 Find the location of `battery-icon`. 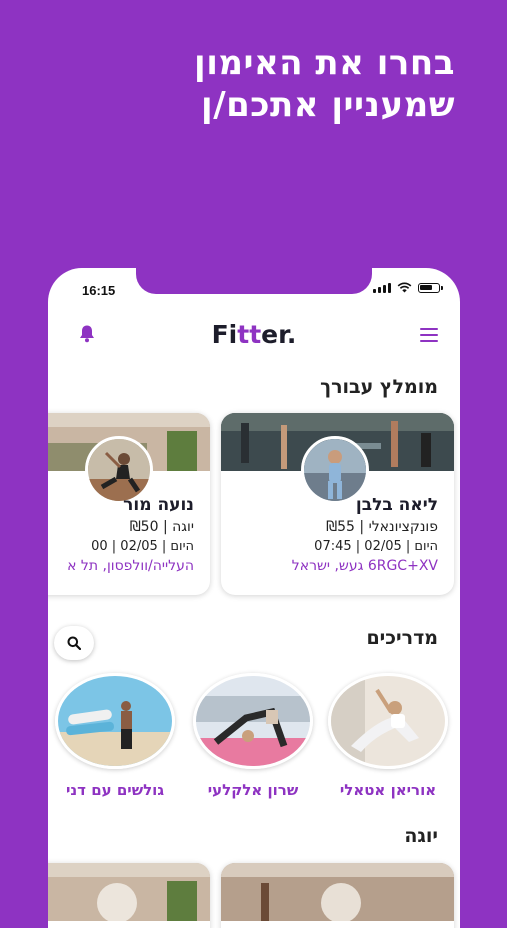

battery-icon is located at coordinates (430, 287).